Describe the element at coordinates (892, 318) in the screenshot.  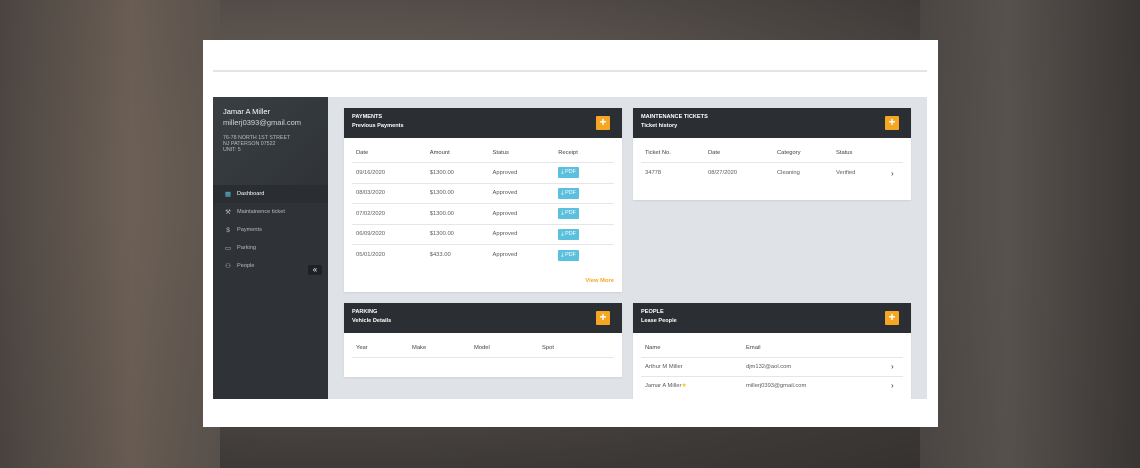
I see `add-person-button: +` at that location.